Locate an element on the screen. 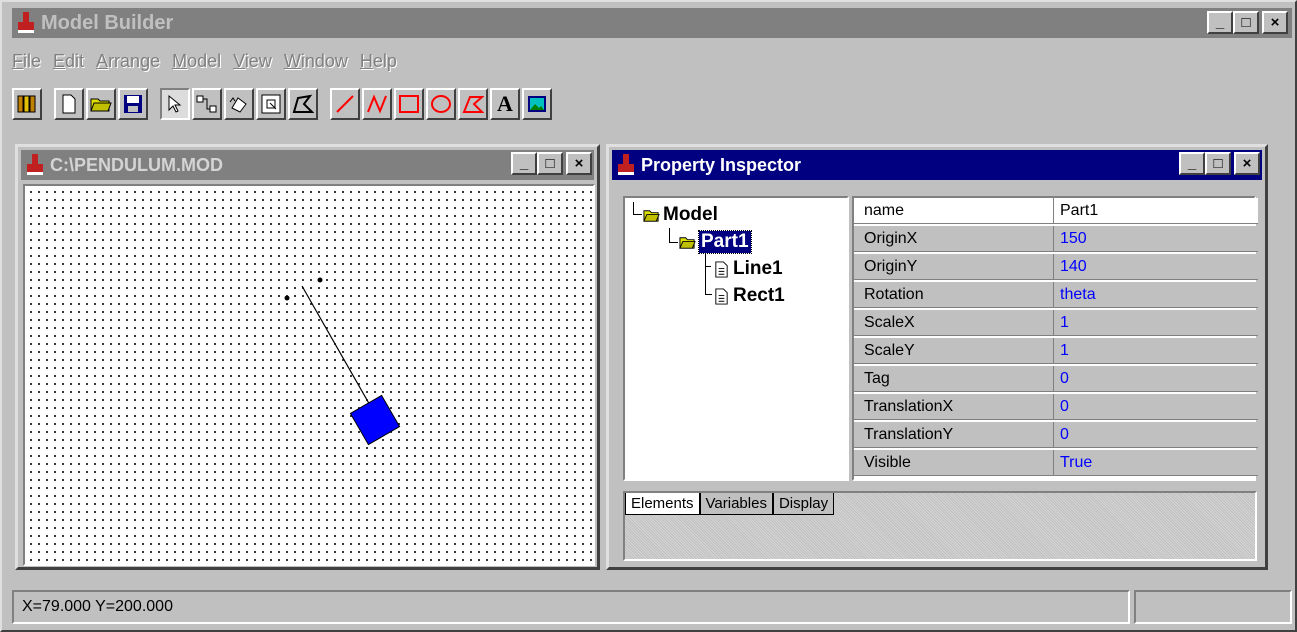  toolbar: A is located at coordinates (288, 104).